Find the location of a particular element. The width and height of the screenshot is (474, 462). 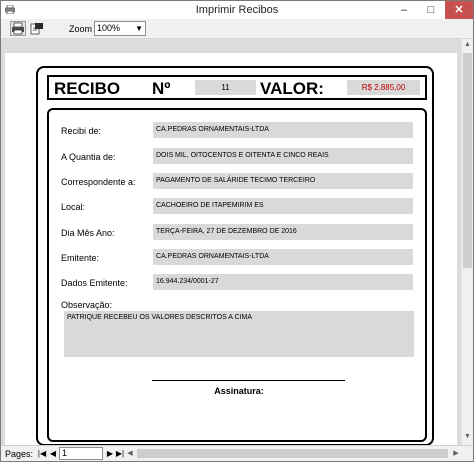

minimize-button: – is located at coordinates (404, 10).